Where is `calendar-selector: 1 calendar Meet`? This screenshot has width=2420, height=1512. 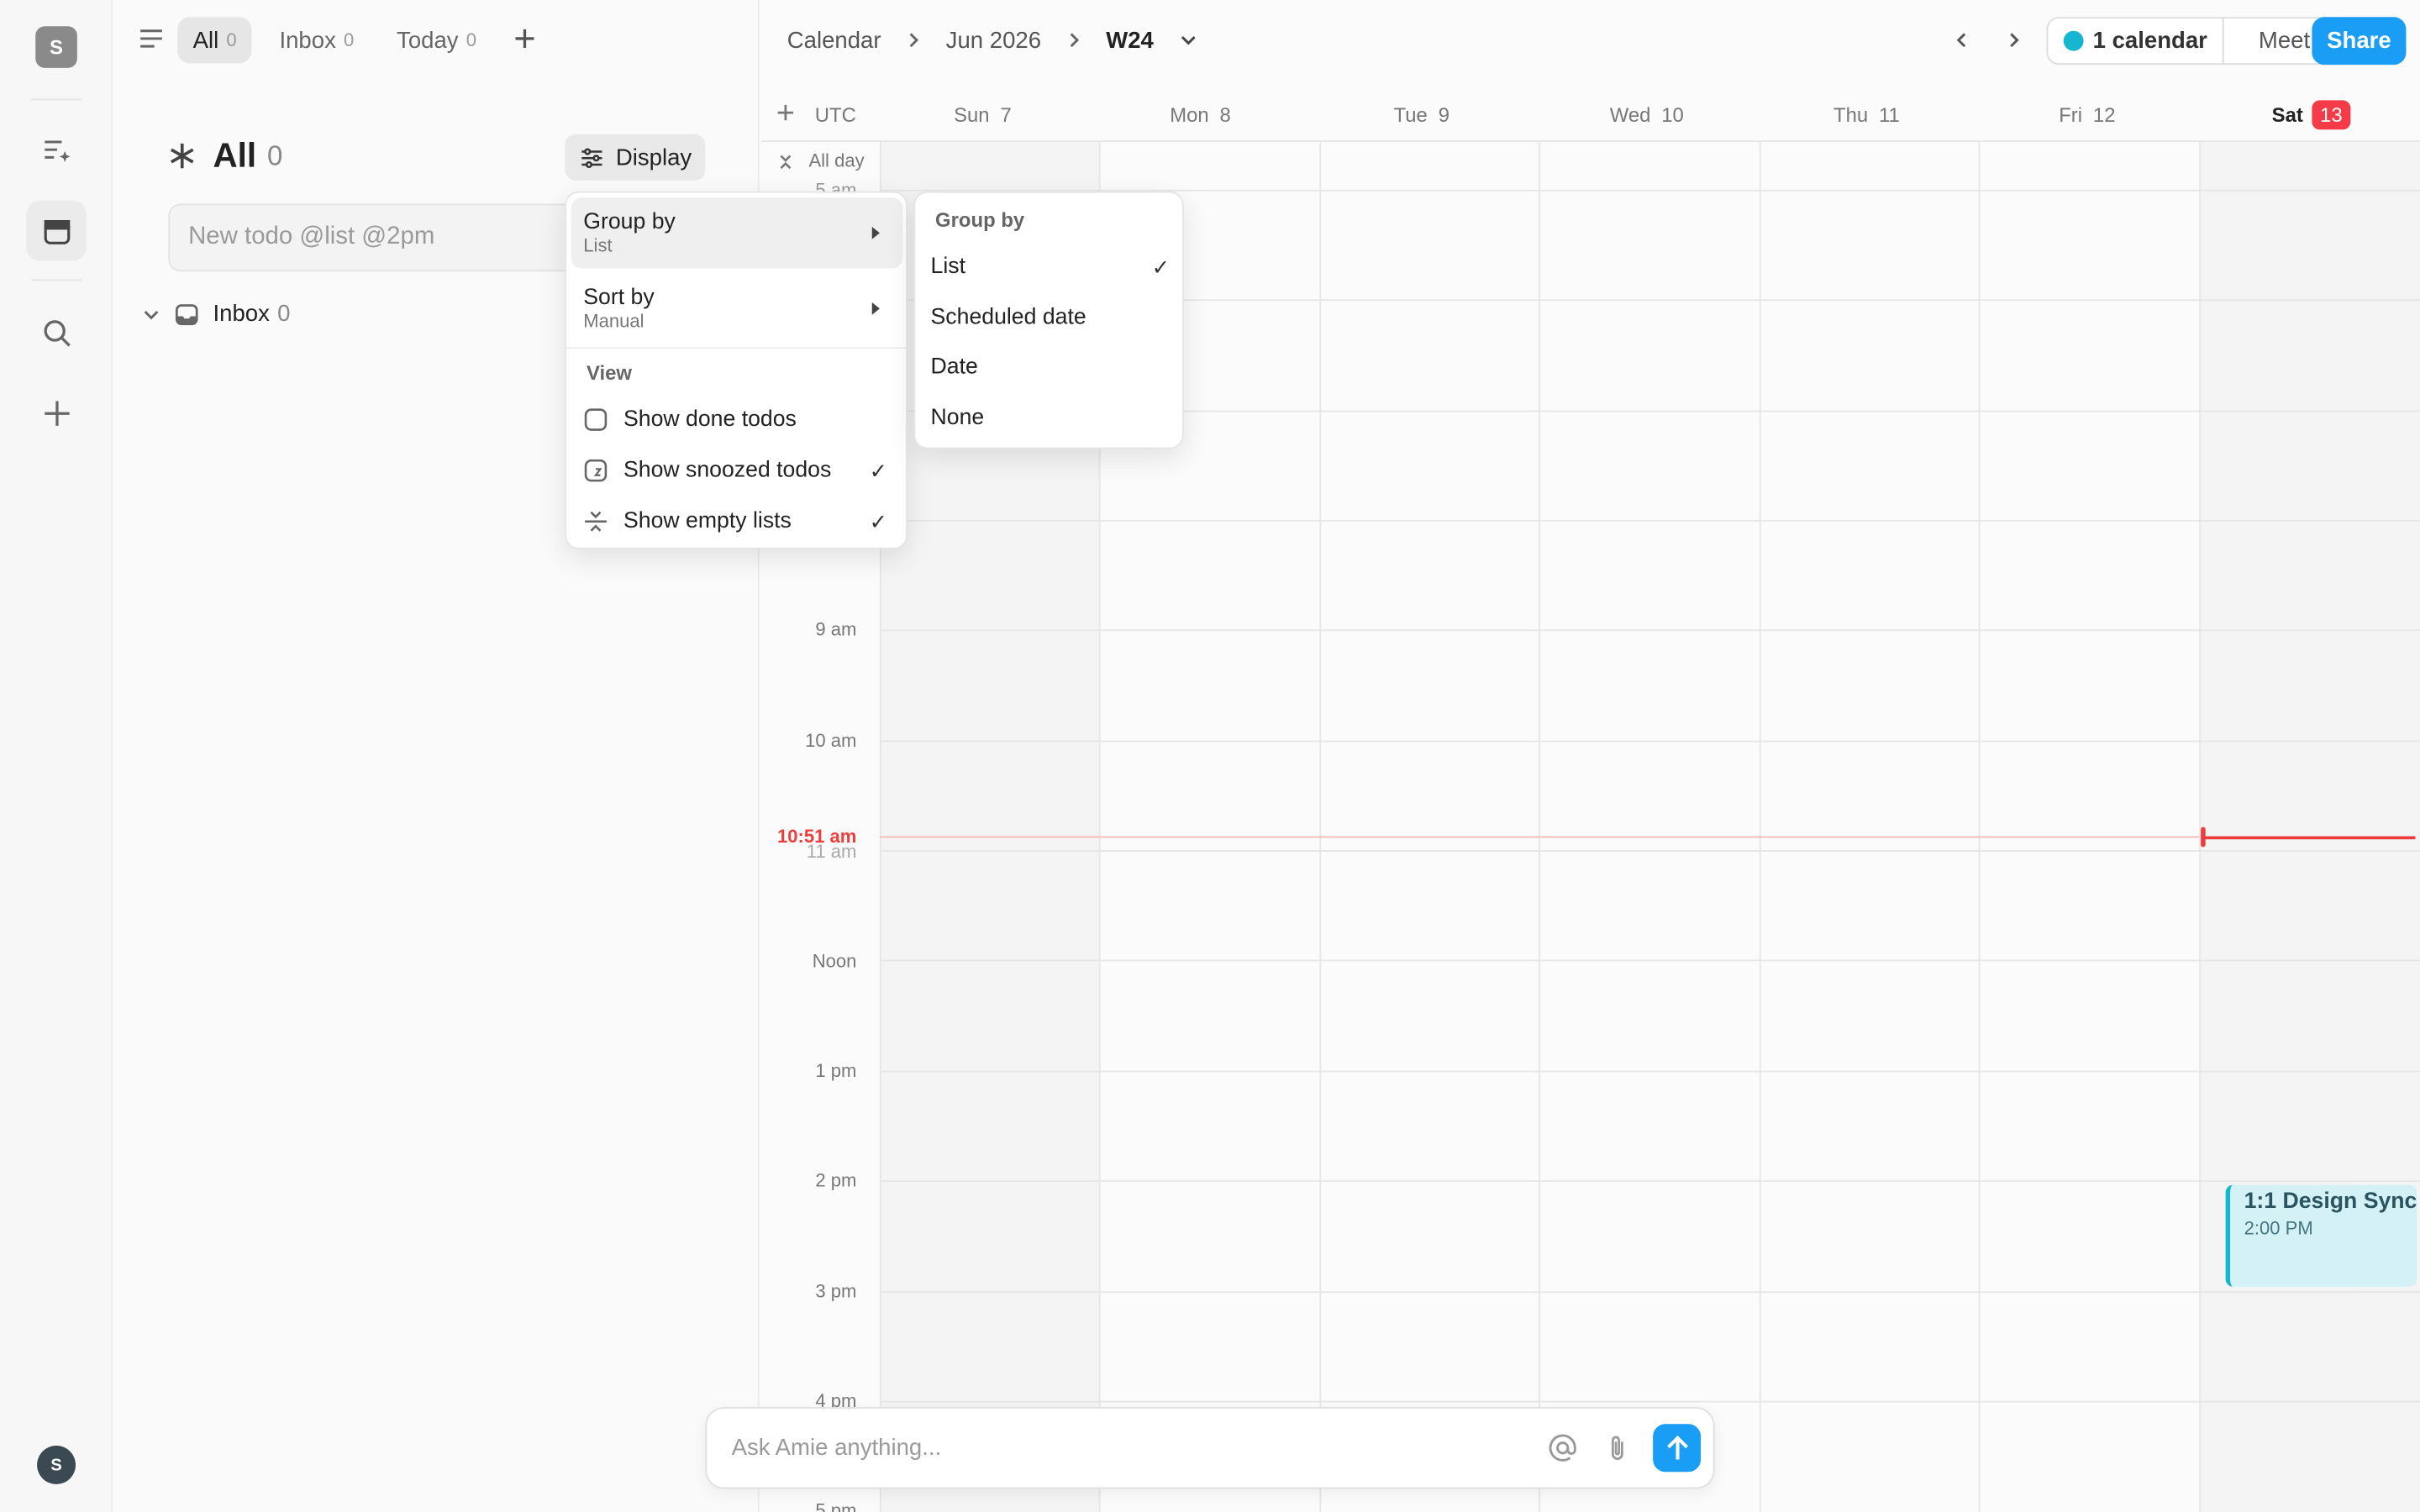 calendar-selector: 1 calendar Meet is located at coordinates (2196, 41).